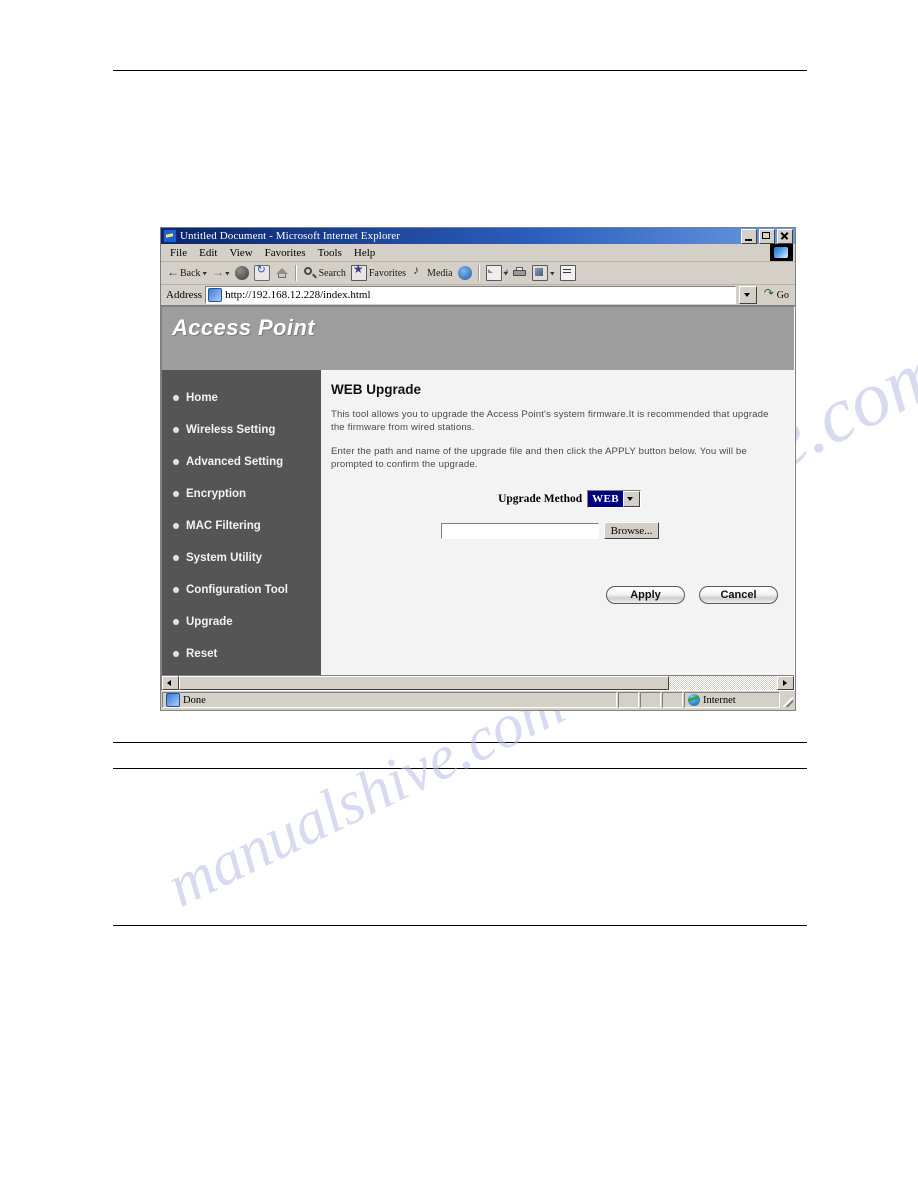 The image size is (918, 1188). Describe the element at coordinates (205, 273) in the screenshot. I see `back-dropdown-chevron-icon: ▾` at that location.